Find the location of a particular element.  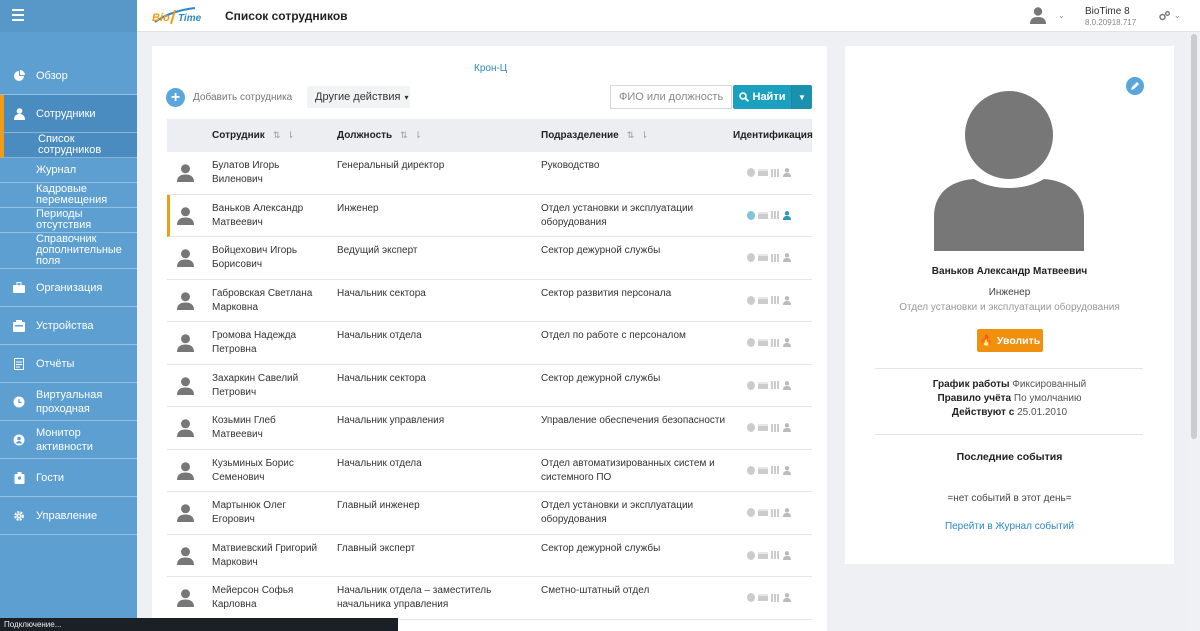

nav-item-reports: Отчёты is located at coordinates (68, 364).